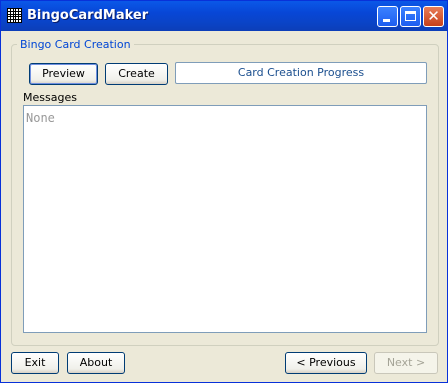 The image size is (448, 383). What do you see at coordinates (75, 44) in the screenshot?
I see `group-label: Bingo Card Creation` at bounding box center [75, 44].